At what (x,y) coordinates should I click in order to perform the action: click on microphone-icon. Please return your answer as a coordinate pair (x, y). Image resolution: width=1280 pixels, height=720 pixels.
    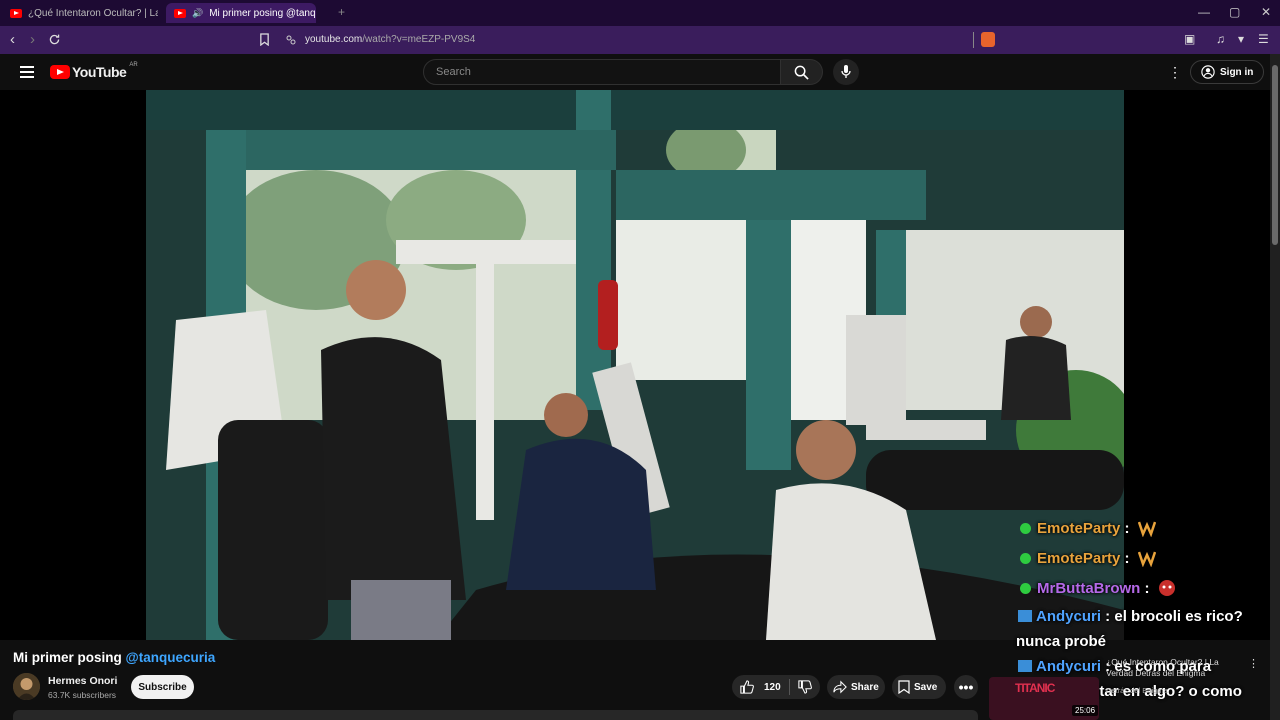
    Looking at the image, I should click on (846, 71).